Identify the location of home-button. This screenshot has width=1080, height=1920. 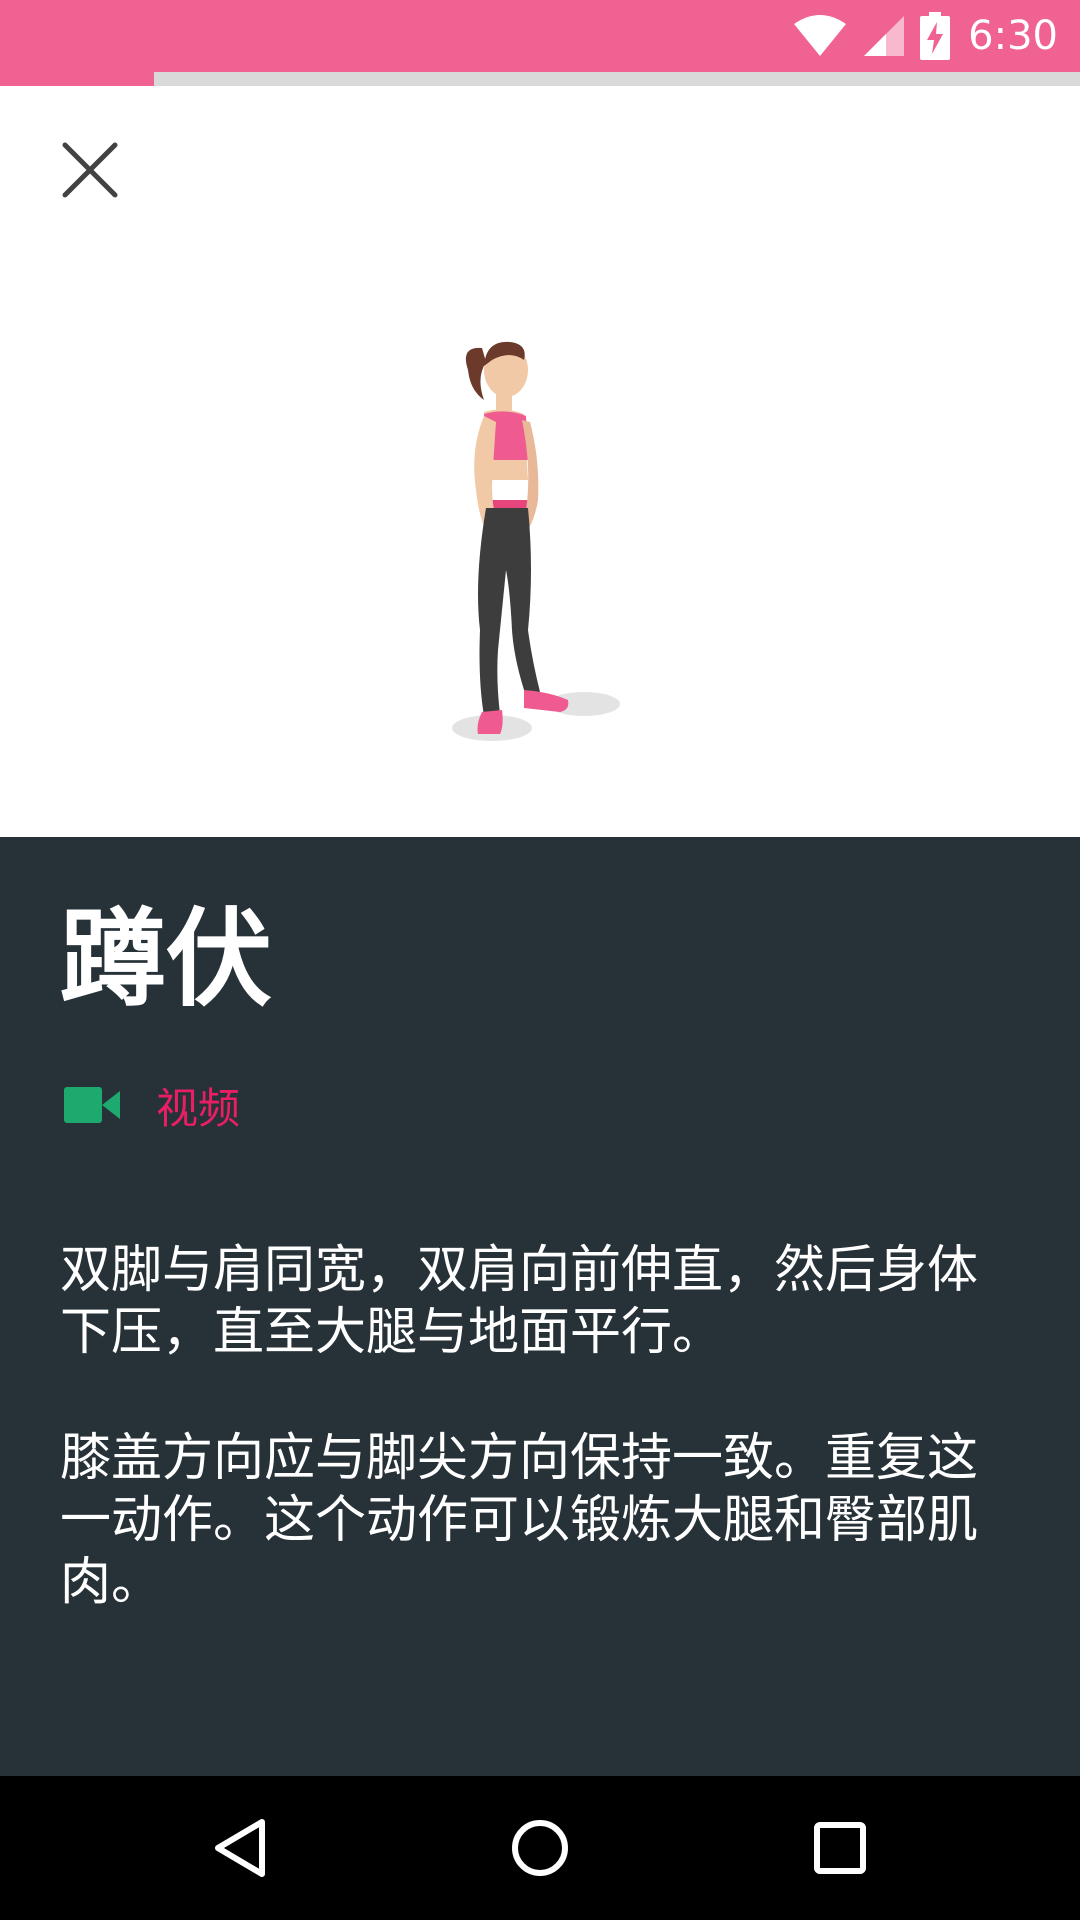
(540, 1848).